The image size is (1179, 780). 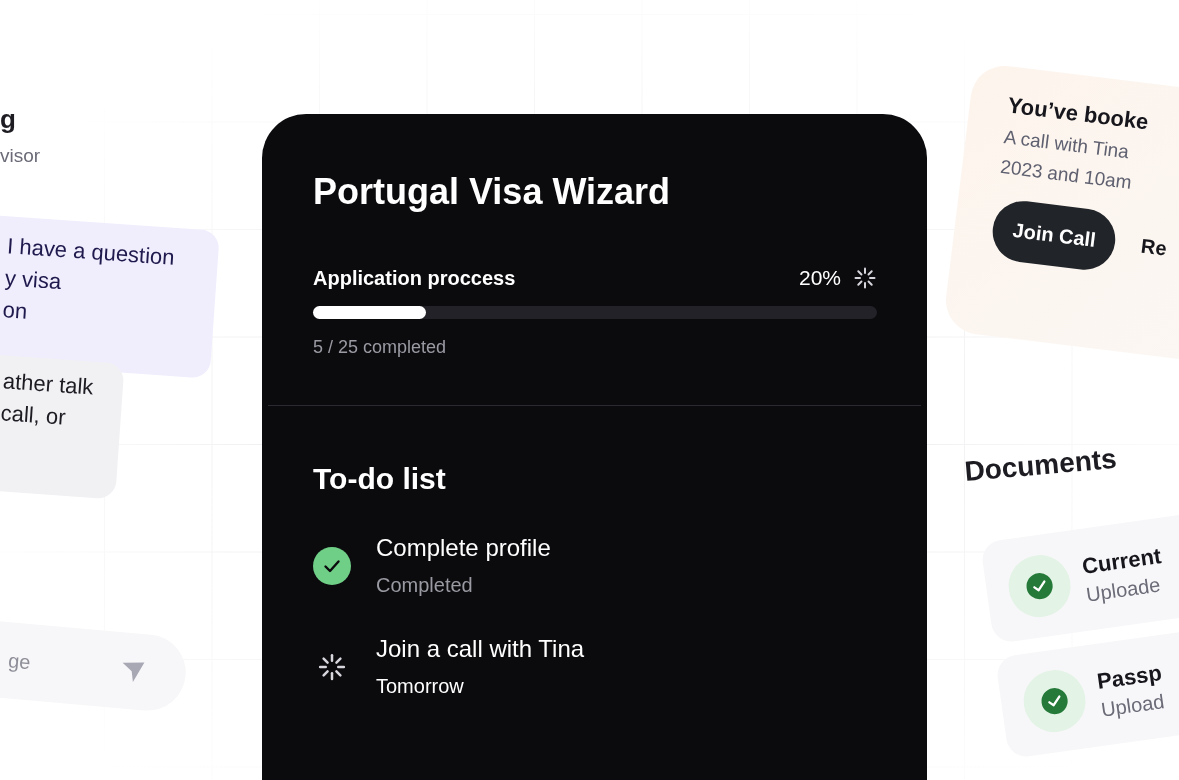 What do you see at coordinates (380, 347) in the screenshot?
I see `progress-count: 5 / 25 completed` at bounding box center [380, 347].